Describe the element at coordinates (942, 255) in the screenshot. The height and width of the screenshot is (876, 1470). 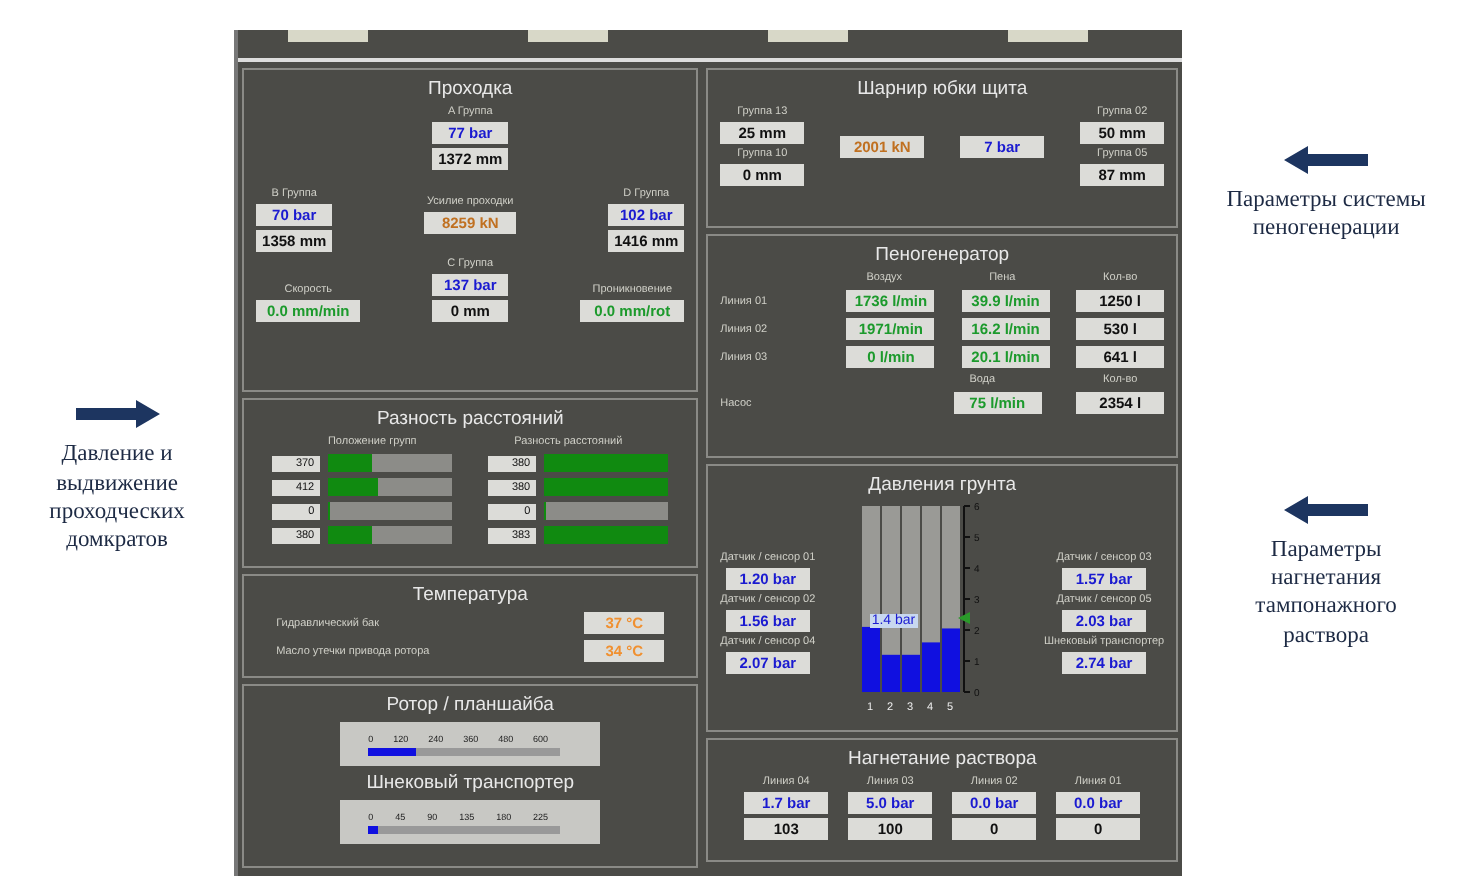
I see `panel-title: Пеногенератор` at that location.